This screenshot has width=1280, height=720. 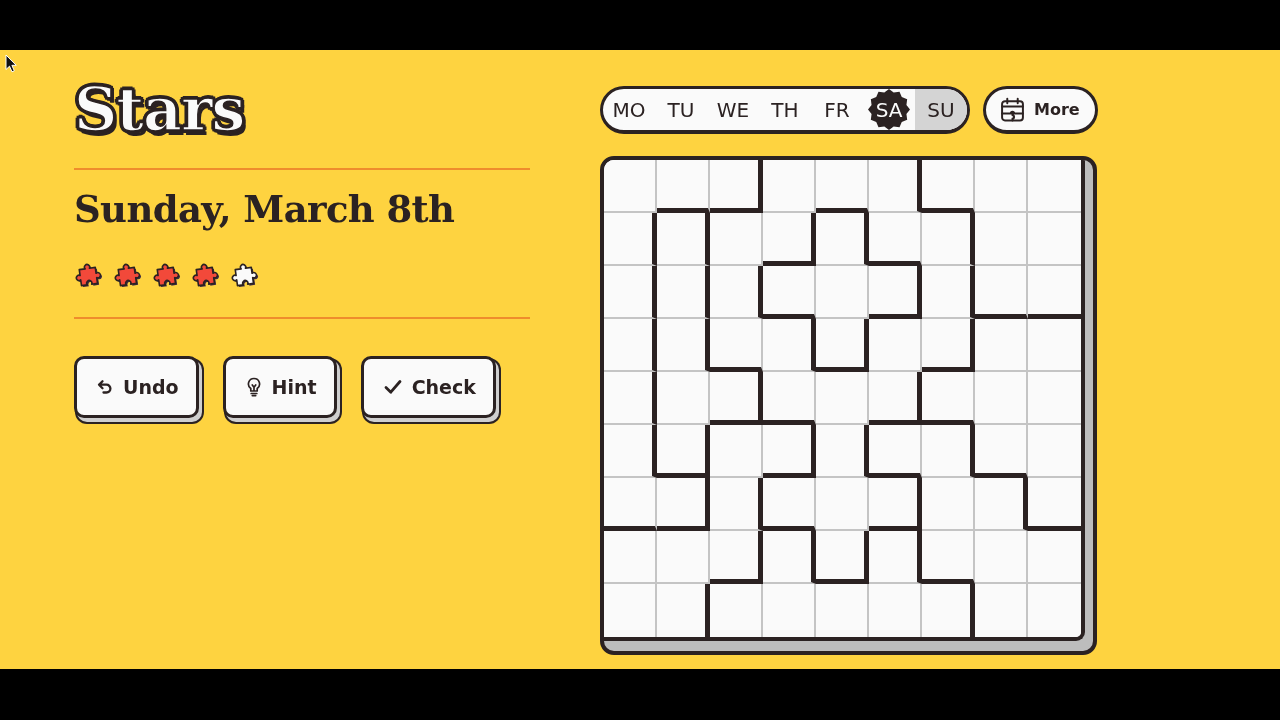 What do you see at coordinates (11, 63) in the screenshot?
I see `mouse-pointer-icon` at bounding box center [11, 63].